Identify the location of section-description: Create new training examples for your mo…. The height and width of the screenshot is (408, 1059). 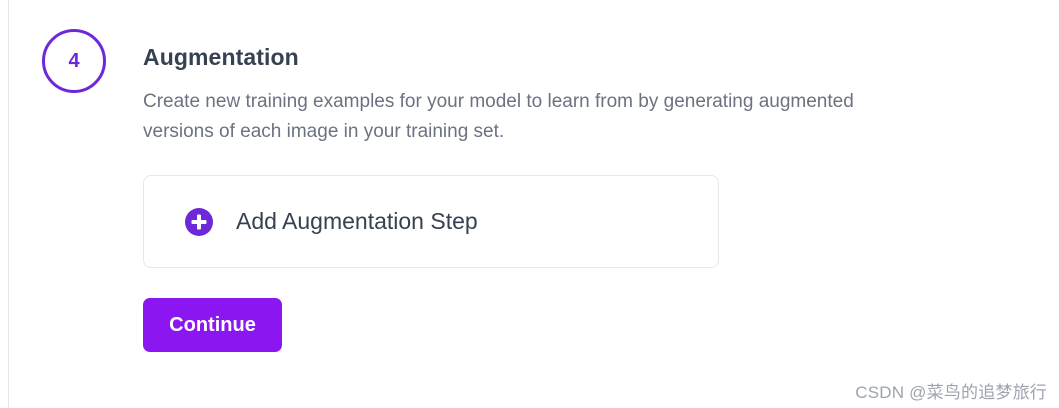
(498, 116).